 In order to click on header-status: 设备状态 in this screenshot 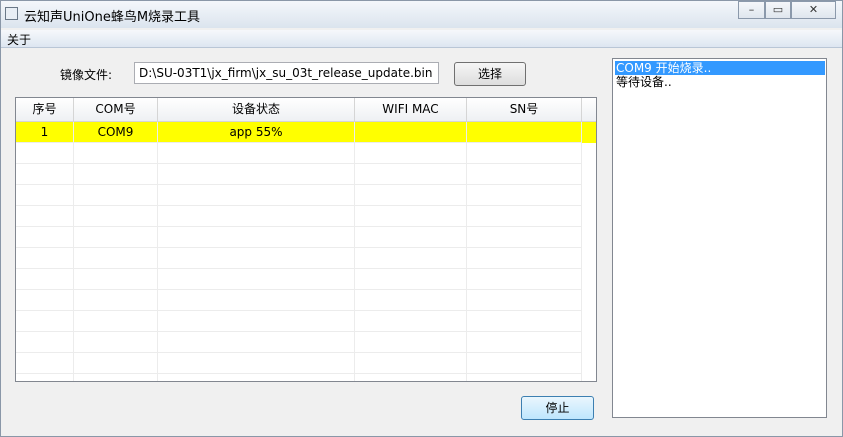, I will do `click(256, 109)`.